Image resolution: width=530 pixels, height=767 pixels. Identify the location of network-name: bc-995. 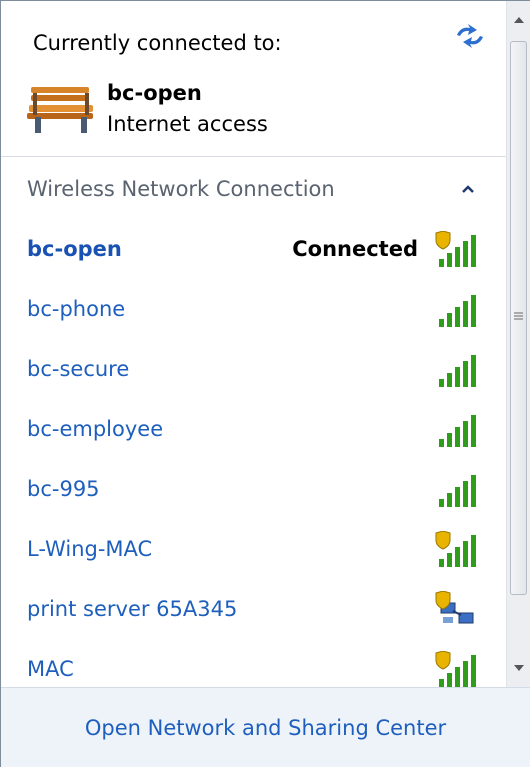
(63, 489).